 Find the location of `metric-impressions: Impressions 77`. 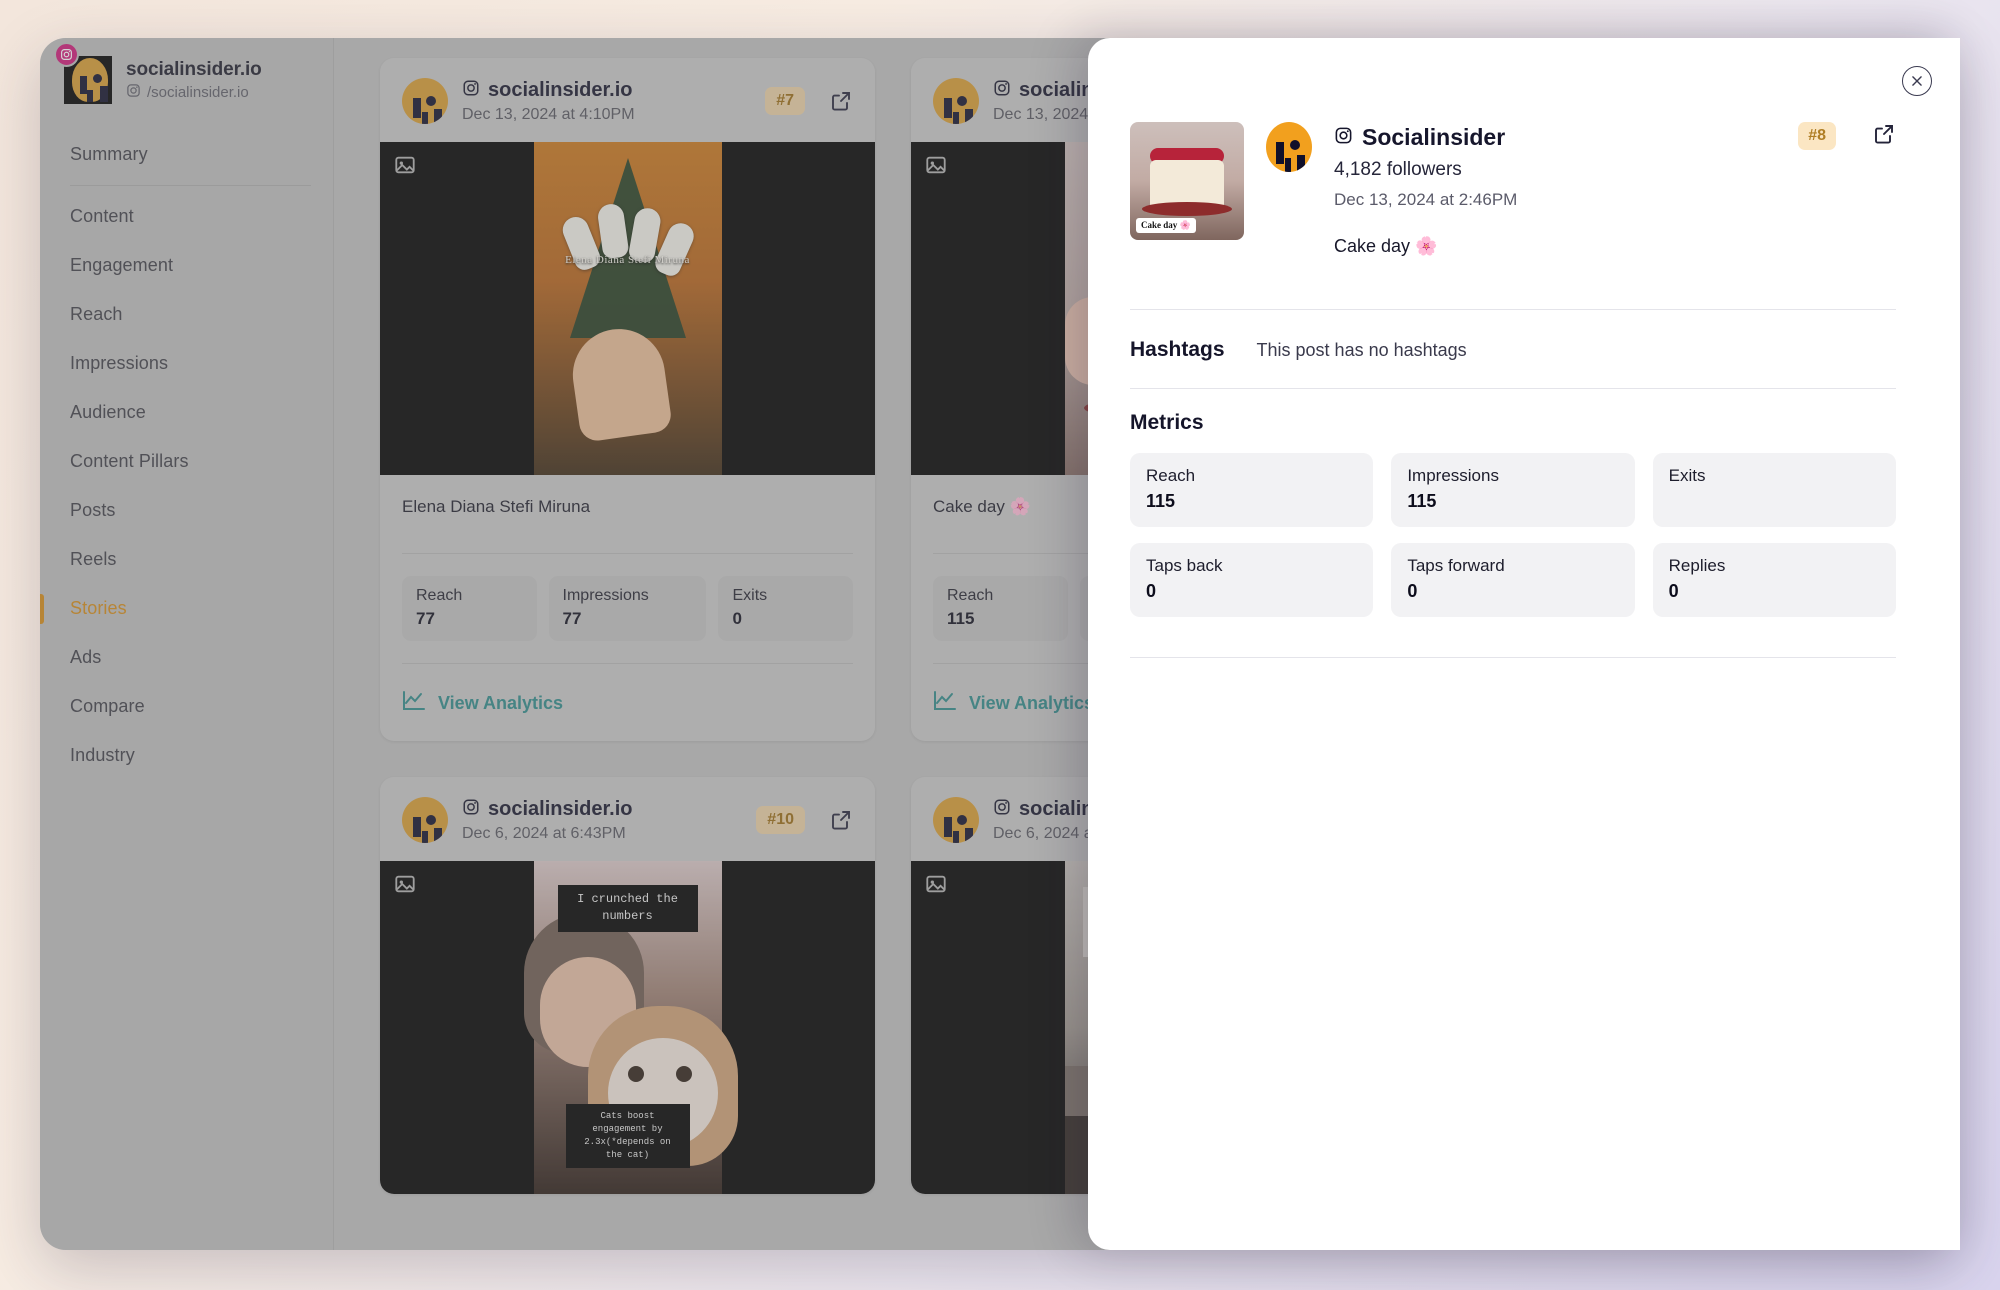

metric-impressions: Impressions 77 is located at coordinates (627, 608).